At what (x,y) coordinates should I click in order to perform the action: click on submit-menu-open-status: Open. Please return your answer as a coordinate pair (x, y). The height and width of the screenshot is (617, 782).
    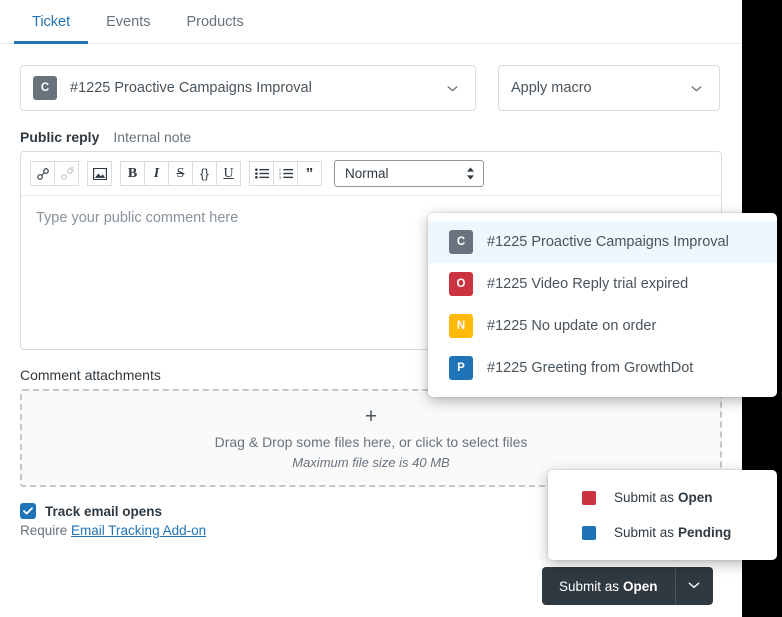
    Looking at the image, I should click on (695, 497).